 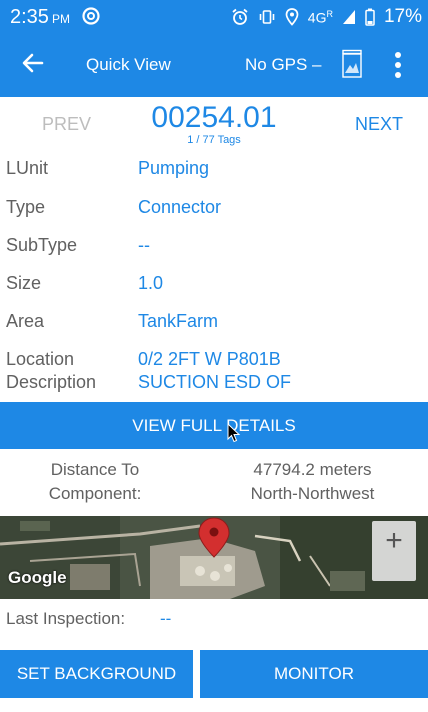 What do you see at coordinates (27, 168) in the screenshot?
I see `lunit-label: LUnit` at bounding box center [27, 168].